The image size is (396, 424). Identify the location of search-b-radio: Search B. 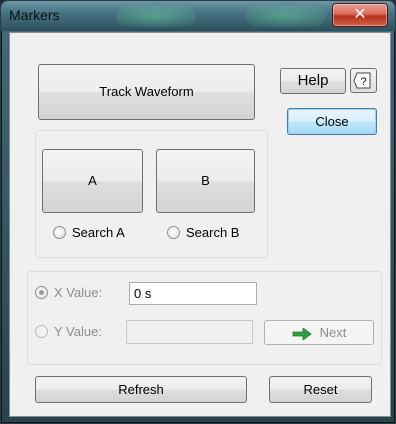
(203, 232).